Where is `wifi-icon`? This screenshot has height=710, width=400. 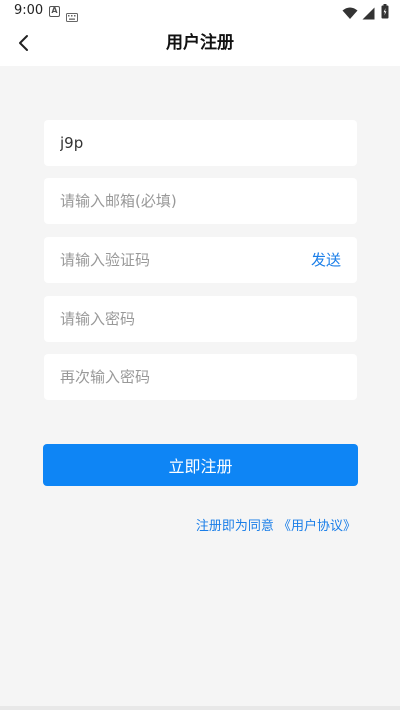 wifi-icon is located at coordinates (350, 14).